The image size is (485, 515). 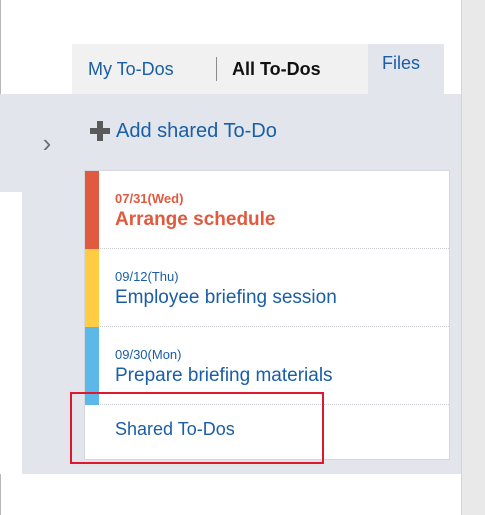 I want to click on tab-separator, so click(x=216, y=69).